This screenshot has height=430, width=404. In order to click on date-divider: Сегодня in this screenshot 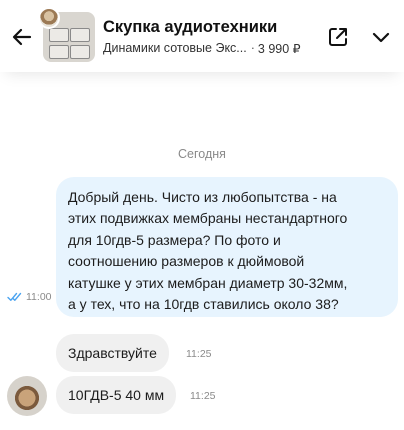, I will do `click(202, 154)`.